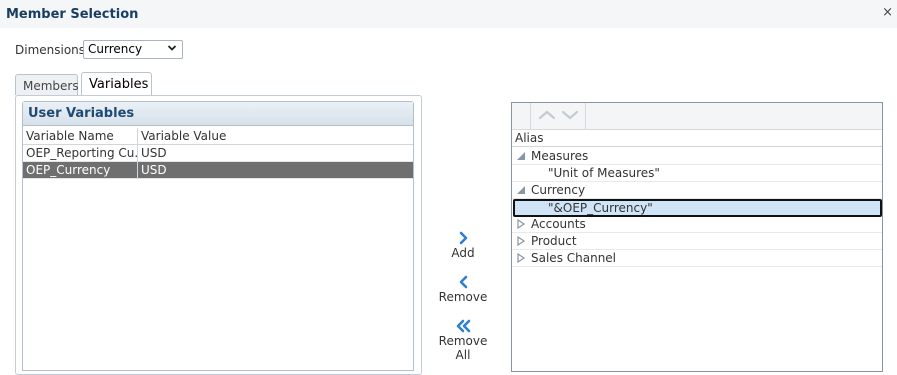 This screenshot has width=897, height=375. I want to click on dialog-title: Member Selection, so click(72, 14).